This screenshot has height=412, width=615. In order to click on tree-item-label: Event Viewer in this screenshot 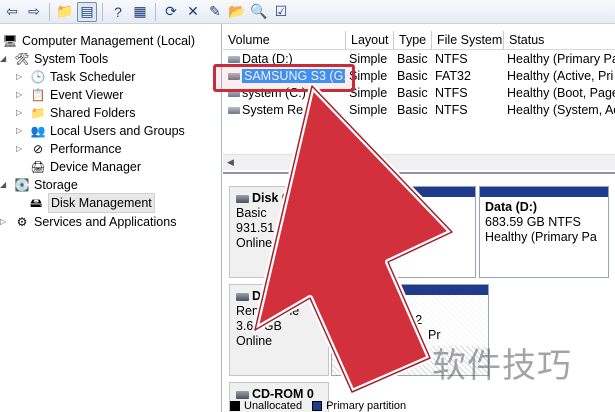, I will do `click(87, 95)`.